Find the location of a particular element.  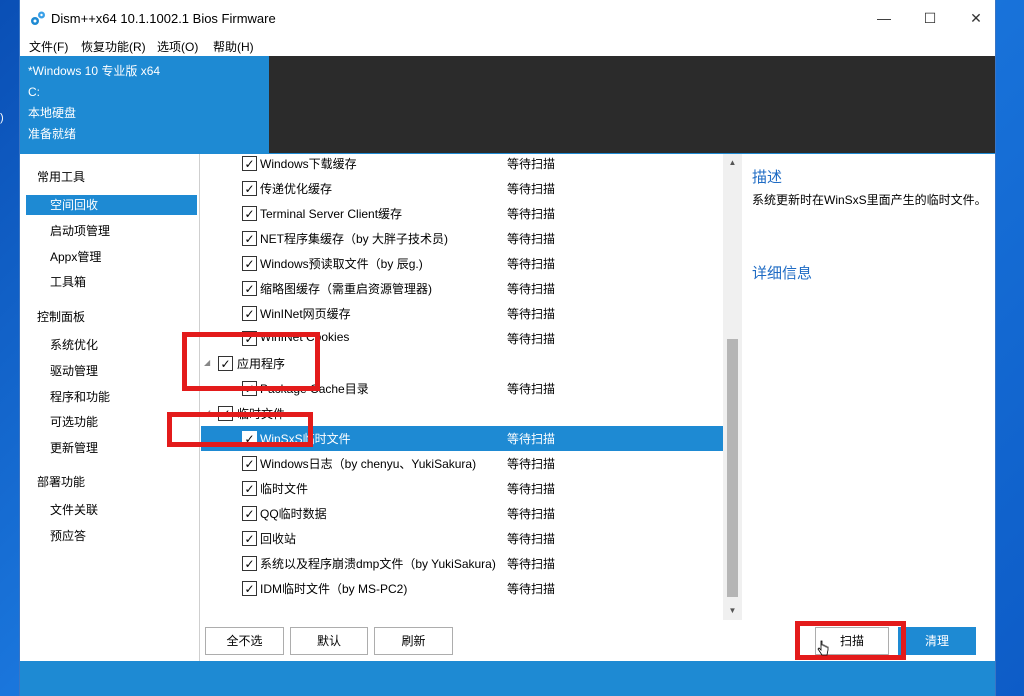

menu-bar: 文件(F) 恢复功能(R) 选项(O) 帮助(H) is located at coordinates (507, 46).